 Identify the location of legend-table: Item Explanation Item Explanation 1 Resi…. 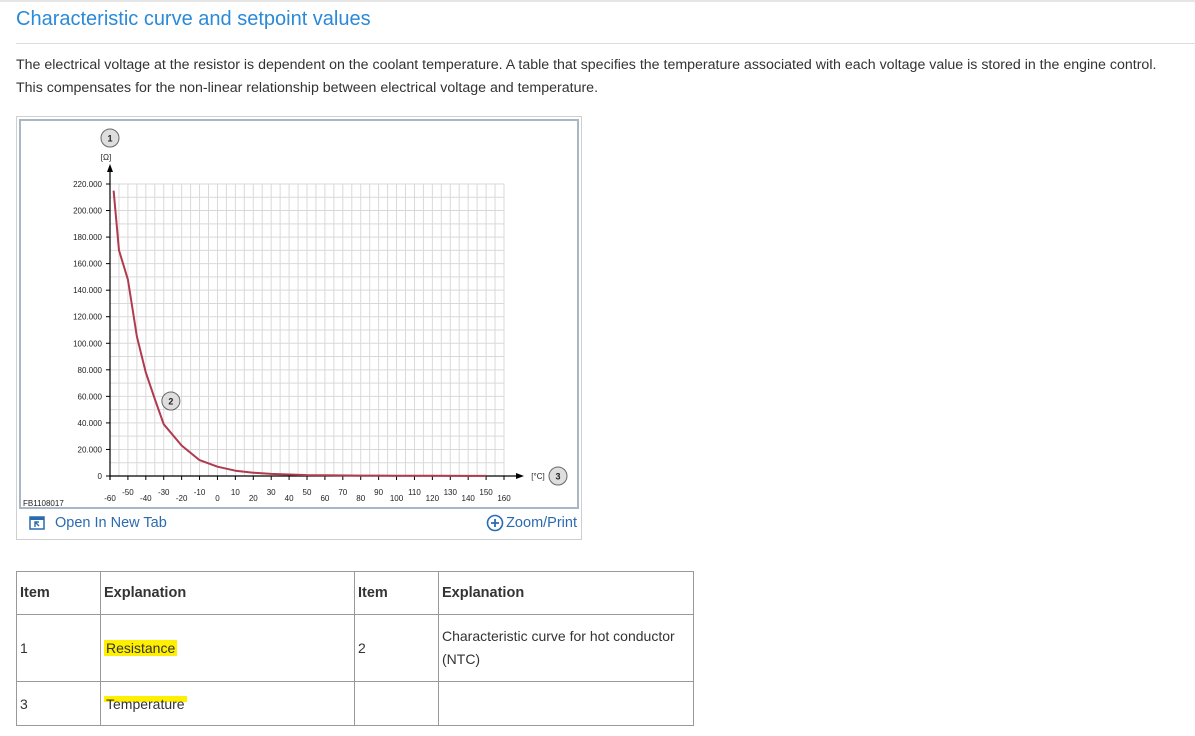
(355, 648).